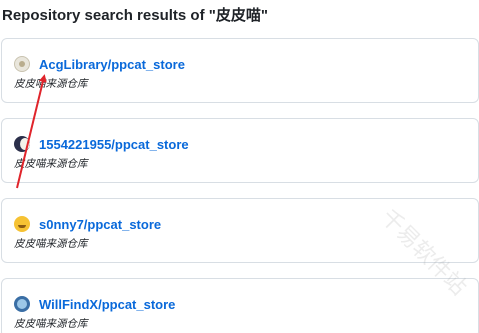 The height and width of the screenshot is (333, 479). I want to click on repo-link: 1554221955/ppcat_store, so click(114, 144).